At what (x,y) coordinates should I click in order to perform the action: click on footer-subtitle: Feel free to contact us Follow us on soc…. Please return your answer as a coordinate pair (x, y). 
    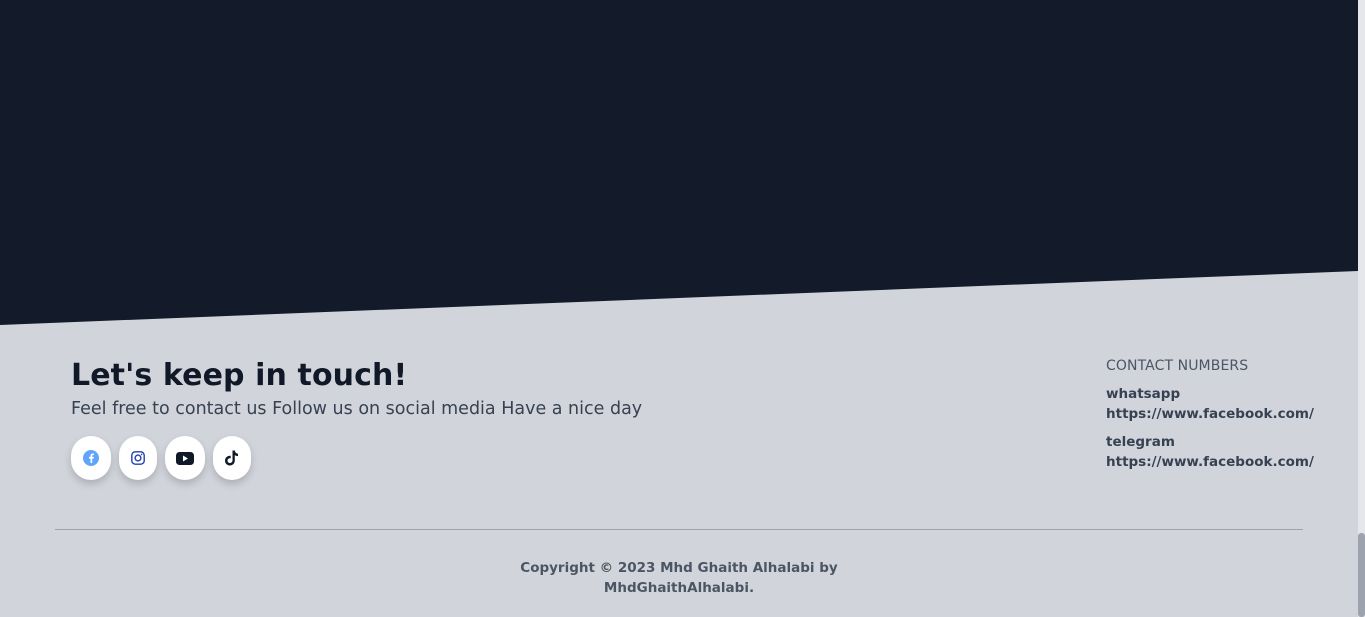
    Looking at the image, I should click on (357, 409).